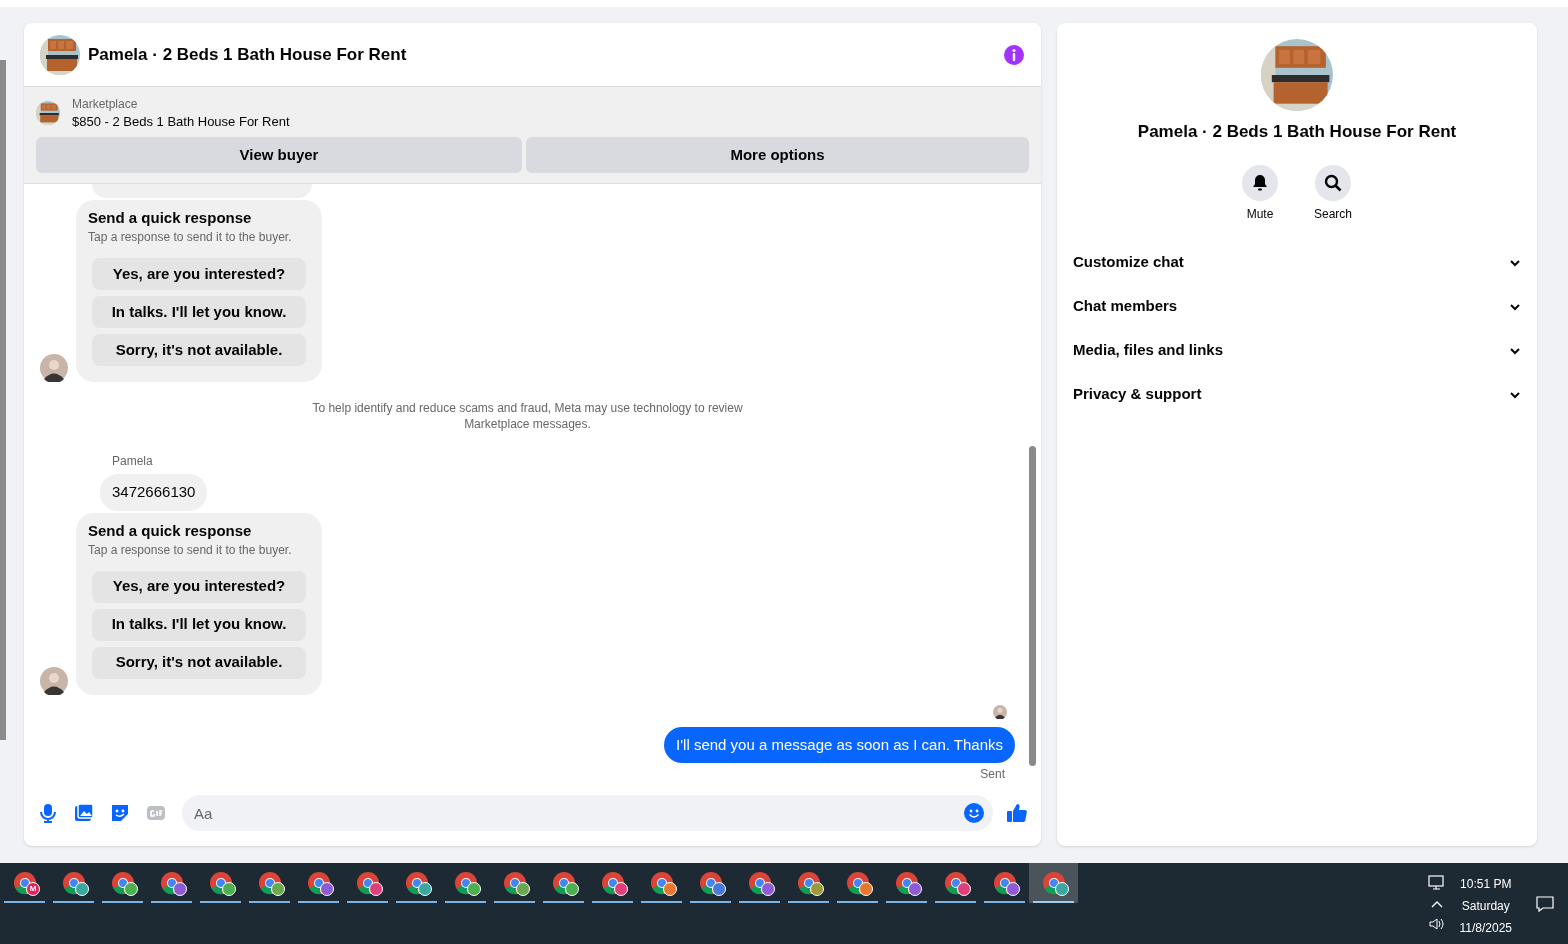  I want to click on profile-badge: M, so click(33, 889).